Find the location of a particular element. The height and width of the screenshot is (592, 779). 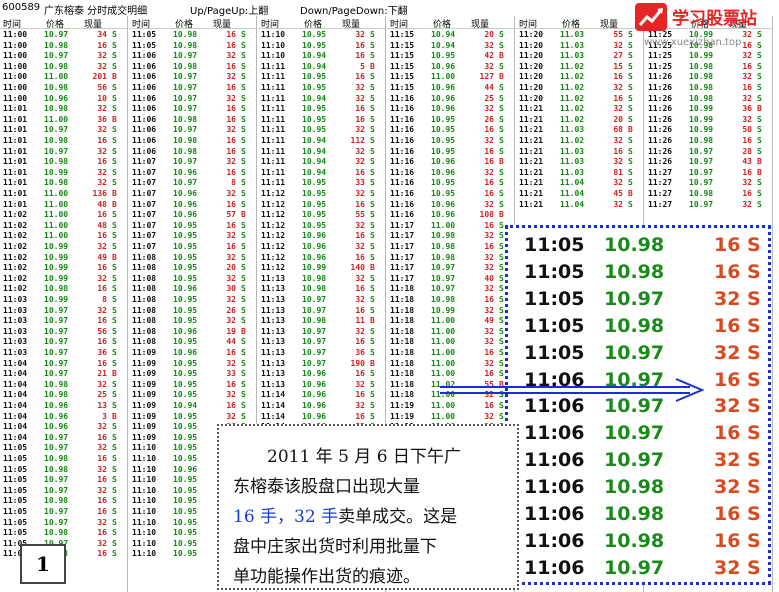

tick-row: 11:05 10.98 16 S is located at coordinates (63, 500).